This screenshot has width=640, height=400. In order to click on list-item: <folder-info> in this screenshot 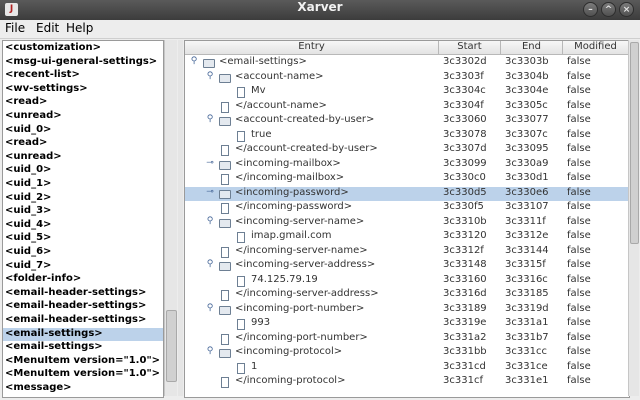, I will do `click(84, 279)`.